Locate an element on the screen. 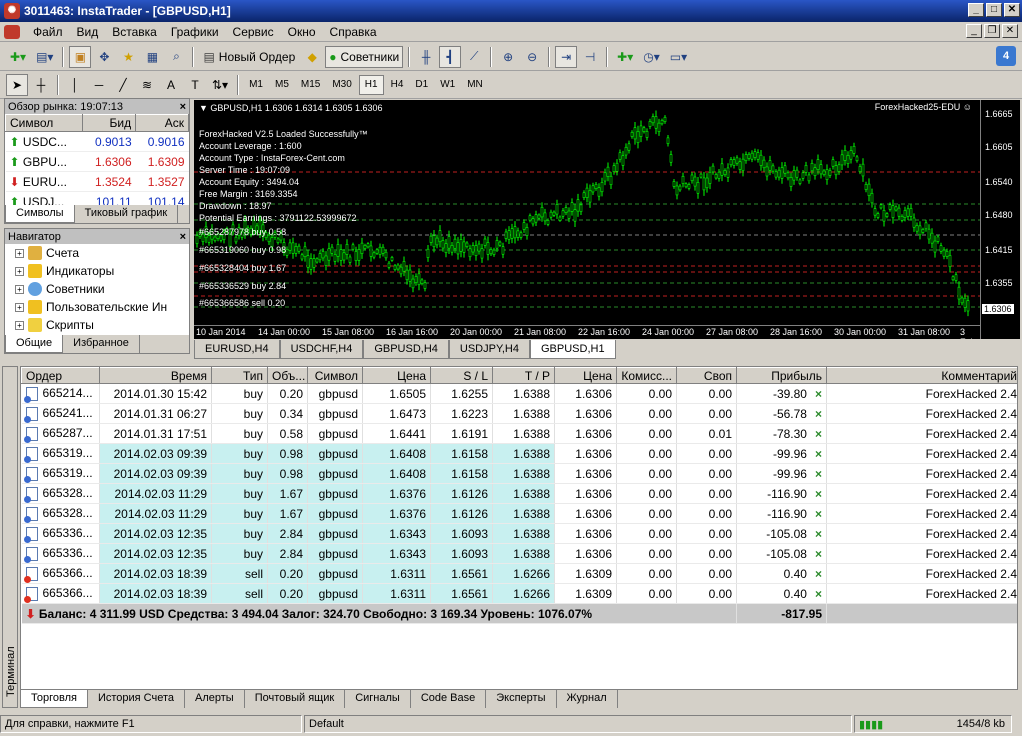 This screenshot has width=1022, height=736. close-button: ✕ is located at coordinates (1012, 10).